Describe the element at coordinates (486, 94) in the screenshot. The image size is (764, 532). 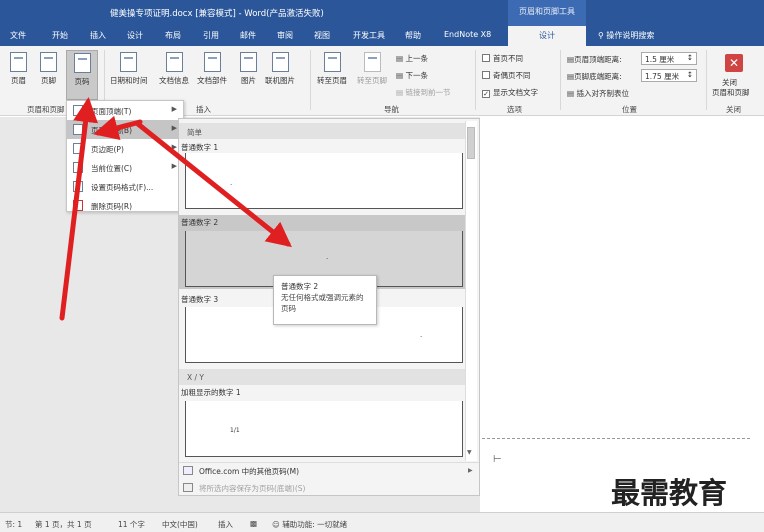
I see `checkbox-checked-icon: ✓` at that location.